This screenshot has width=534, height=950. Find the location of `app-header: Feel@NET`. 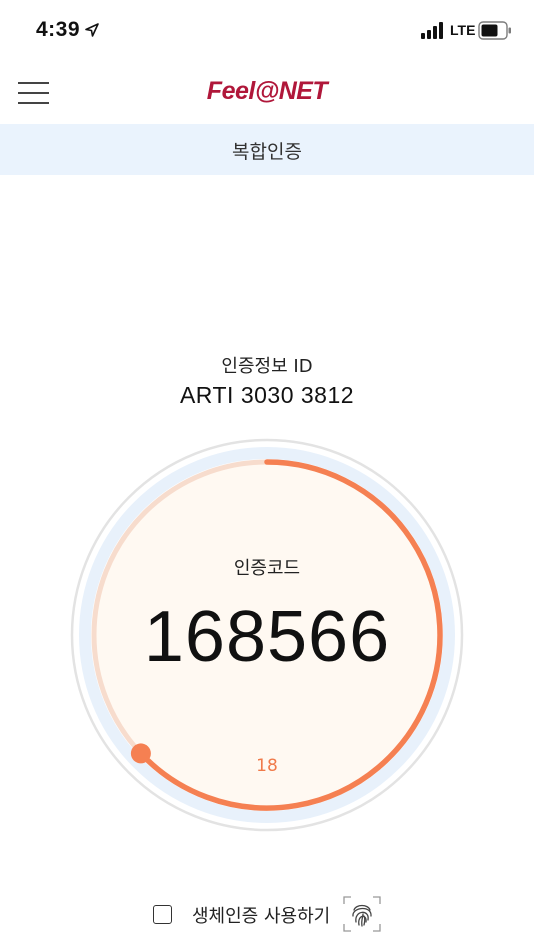

app-header: Feel@NET is located at coordinates (267, 93).